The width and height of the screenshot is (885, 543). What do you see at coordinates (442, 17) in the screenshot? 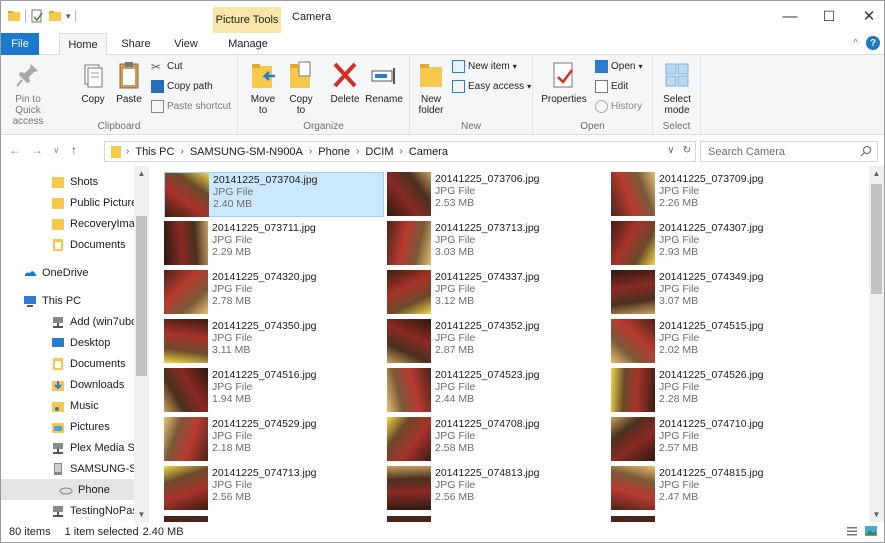
I see `title-bar: ▾ Picture Tools Camera — ☐ ✕` at bounding box center [442, 17].